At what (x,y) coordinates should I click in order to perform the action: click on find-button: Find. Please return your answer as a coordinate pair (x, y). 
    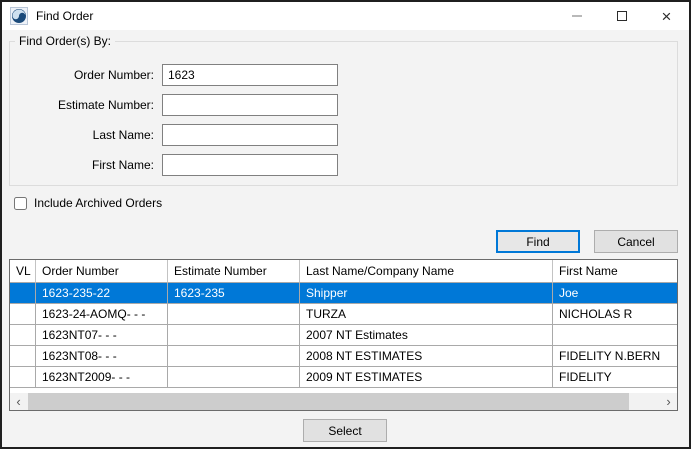
    Looking at the image, I should click on (538, 241).